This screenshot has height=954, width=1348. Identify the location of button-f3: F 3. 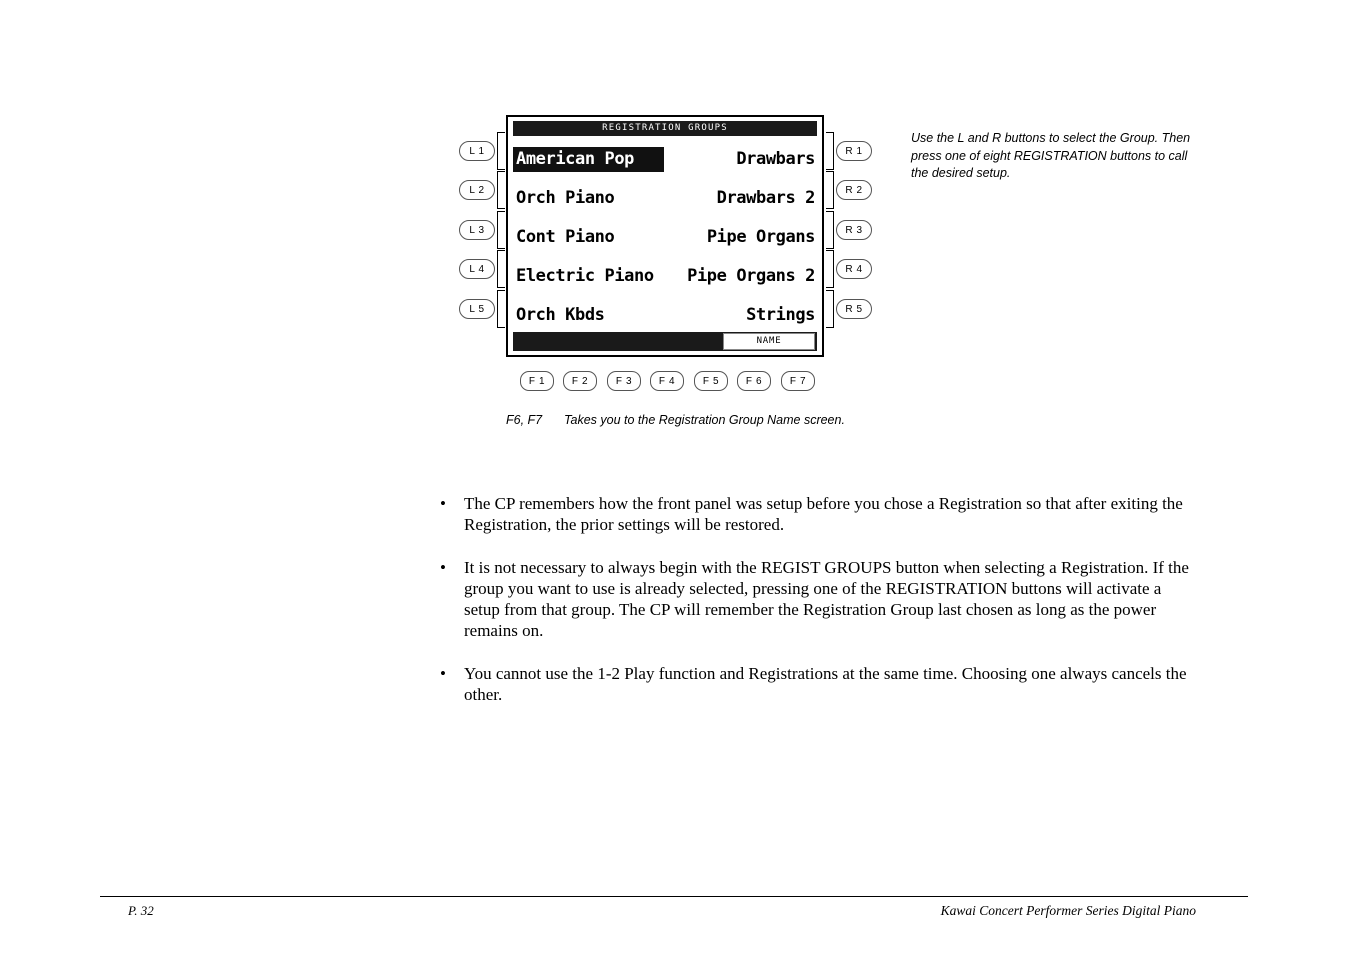
(624, 381).